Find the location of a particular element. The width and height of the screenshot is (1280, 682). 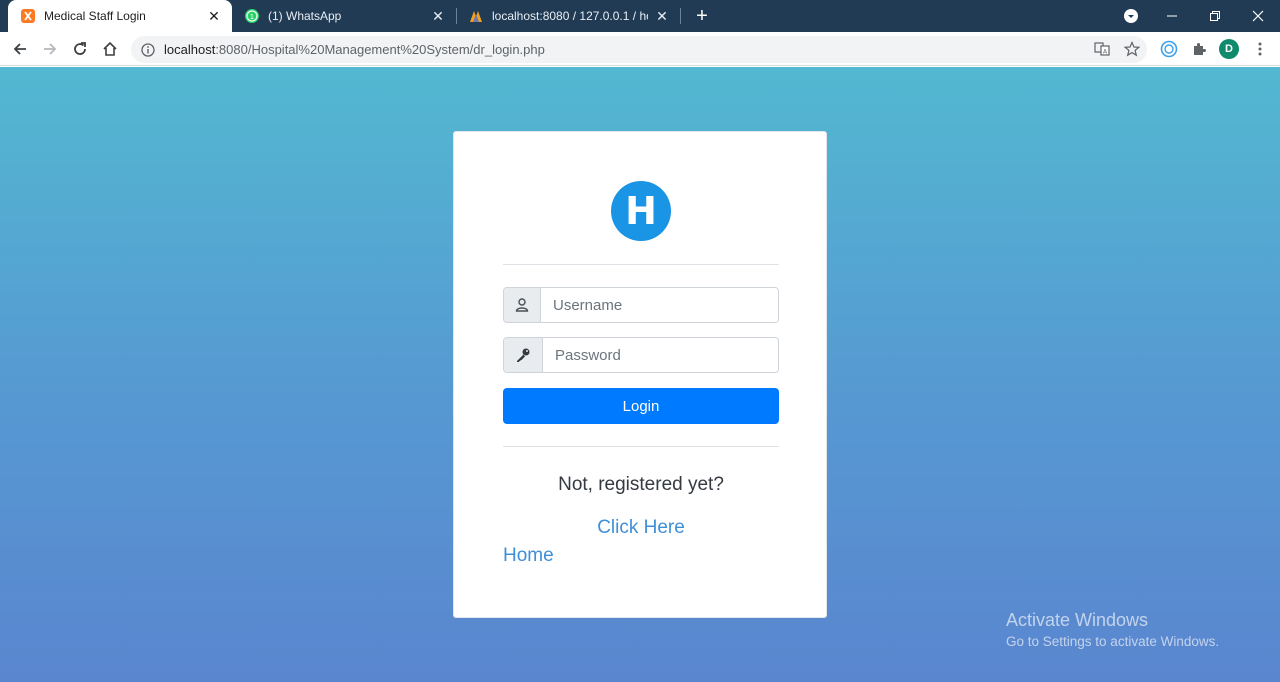

url-host: localhost is located at coordinates (190, 49).